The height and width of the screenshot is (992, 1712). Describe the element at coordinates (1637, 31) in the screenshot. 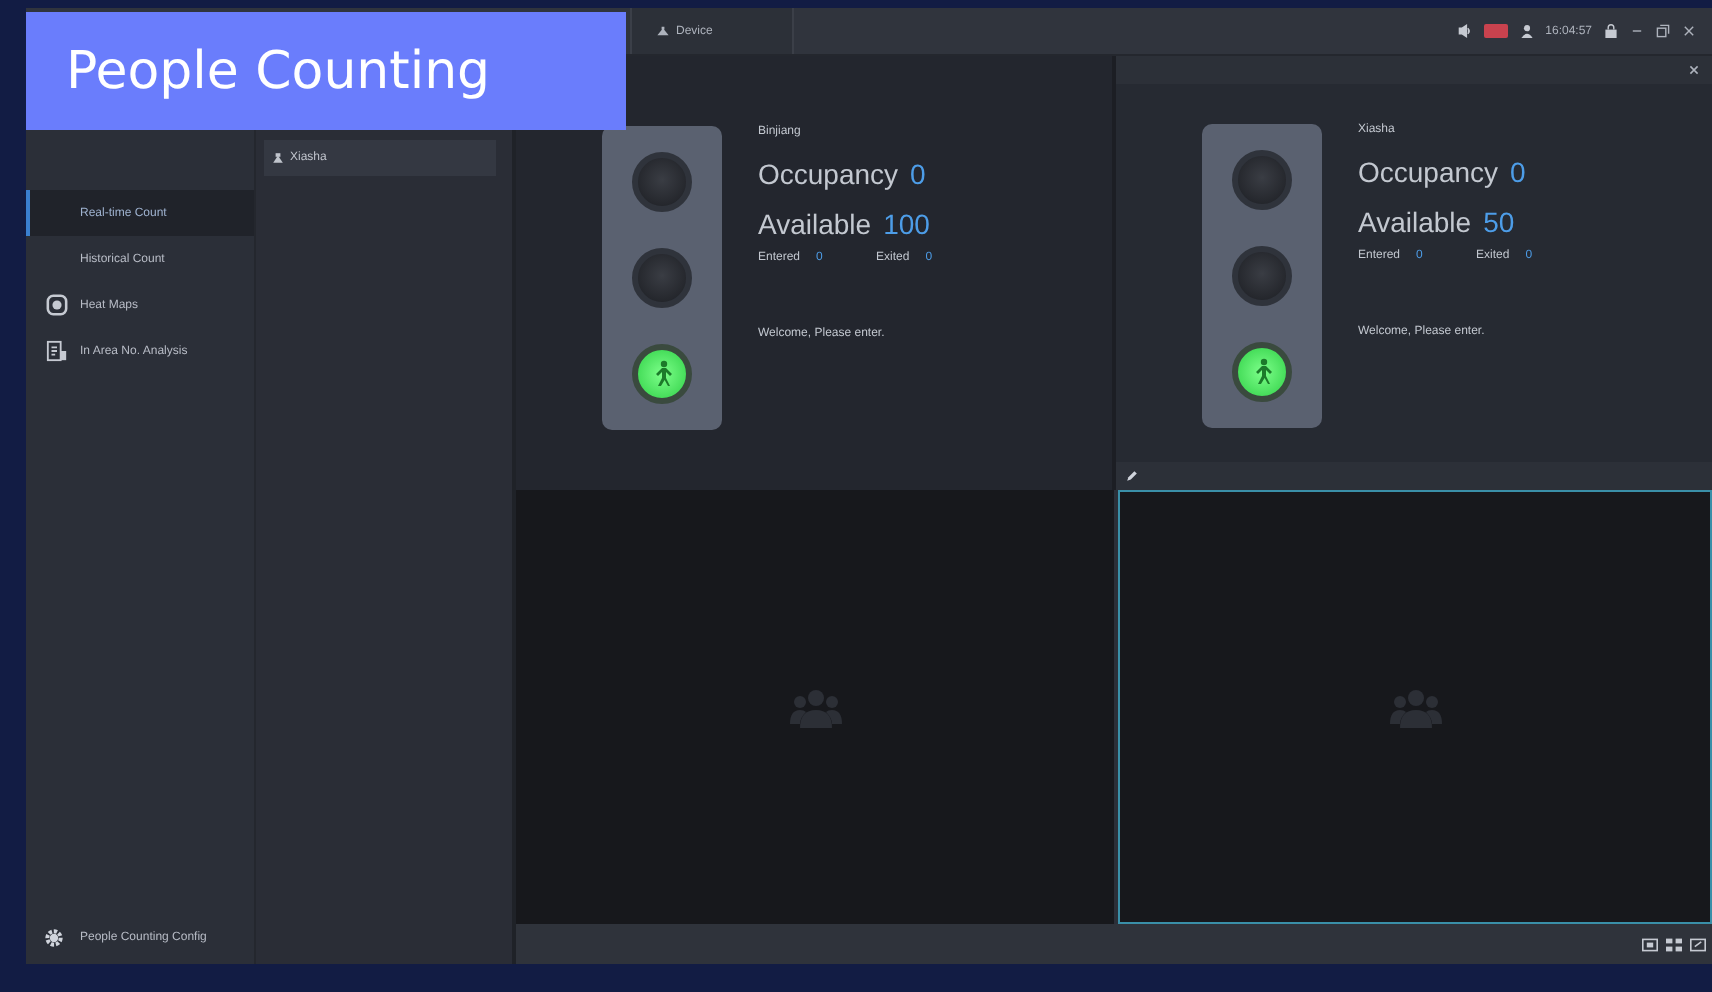

I see `minimize-icon` at that location.